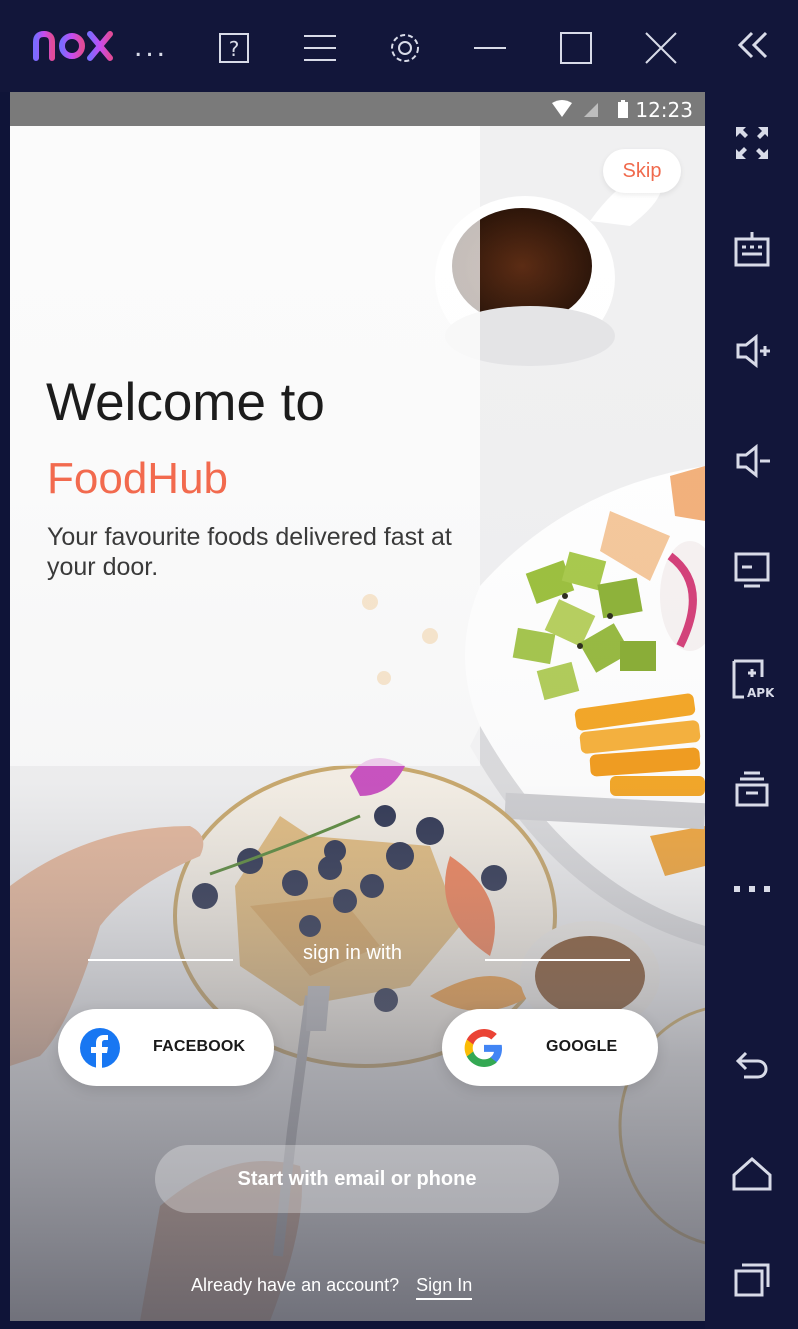 This screenshot has height=1329, width=798. I want to click on help-icon: ?, so click(234, 48).